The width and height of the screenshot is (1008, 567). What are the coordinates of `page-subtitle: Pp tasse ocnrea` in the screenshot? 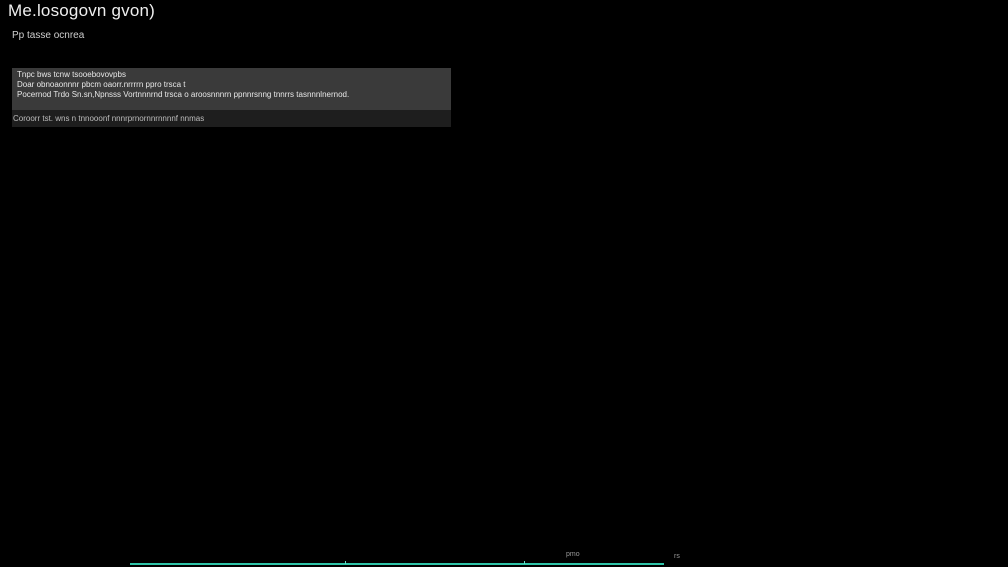 It's located at (48, 35).